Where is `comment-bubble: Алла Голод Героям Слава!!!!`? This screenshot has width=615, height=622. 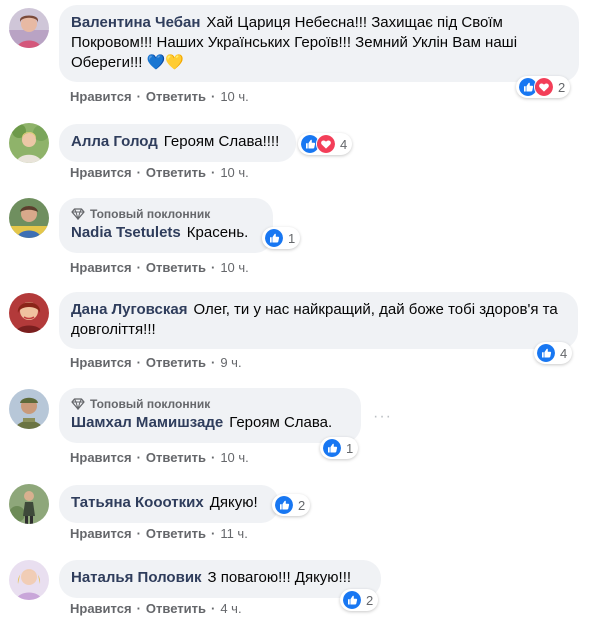 comment-bubble: Алла Голод Героям Слава!!!! is located at coordinates (177, 143).